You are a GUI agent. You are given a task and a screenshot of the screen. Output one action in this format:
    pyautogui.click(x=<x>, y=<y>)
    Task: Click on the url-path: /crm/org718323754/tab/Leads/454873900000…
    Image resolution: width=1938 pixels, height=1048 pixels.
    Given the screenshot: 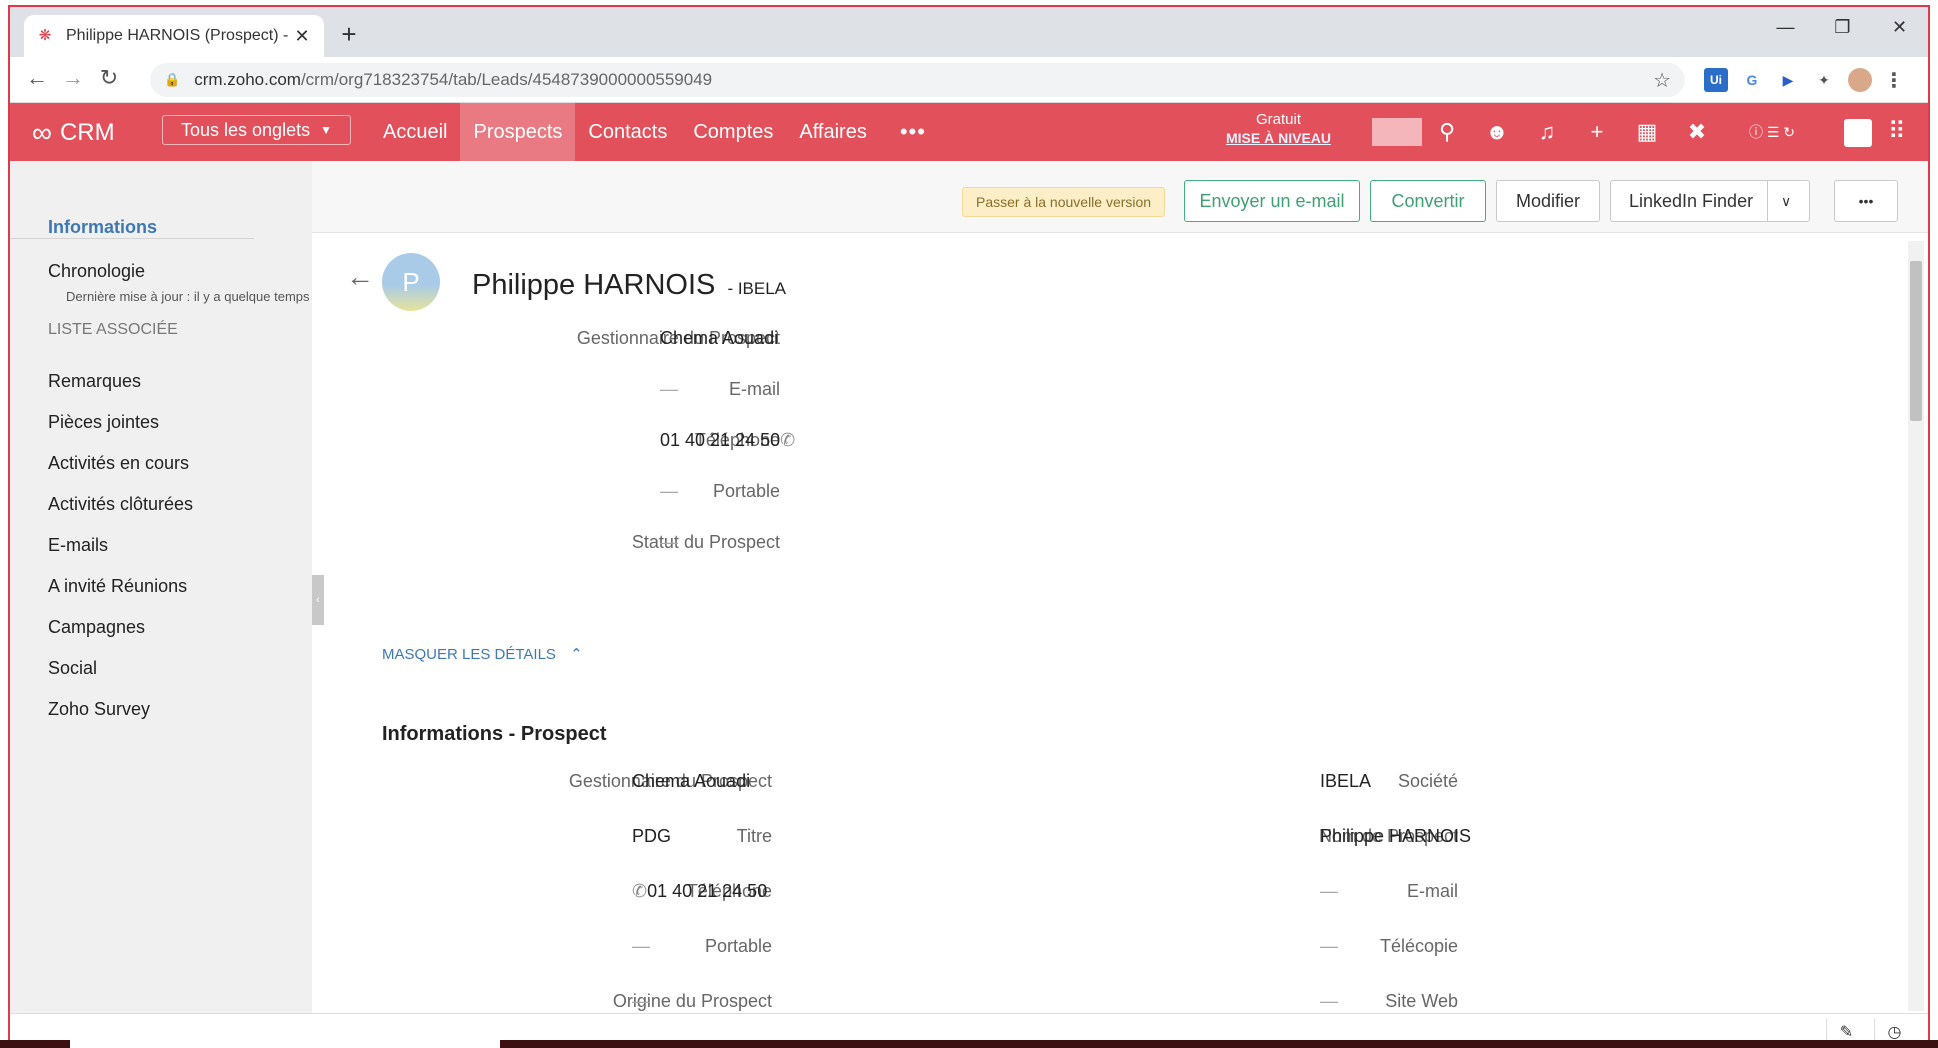 What is the action you would take?
    pyautogui.click(x=506, y=79)
    